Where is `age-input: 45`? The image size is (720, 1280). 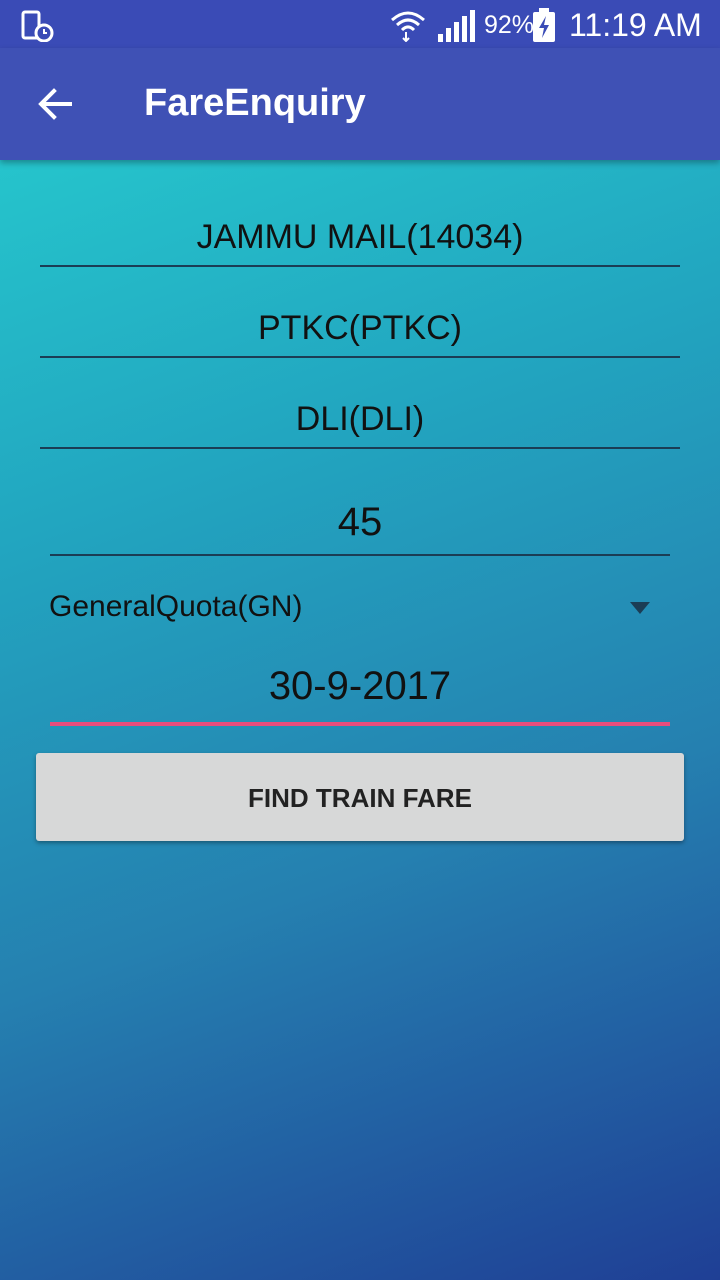
age-input: 45 is located at coordinates (360, 528).